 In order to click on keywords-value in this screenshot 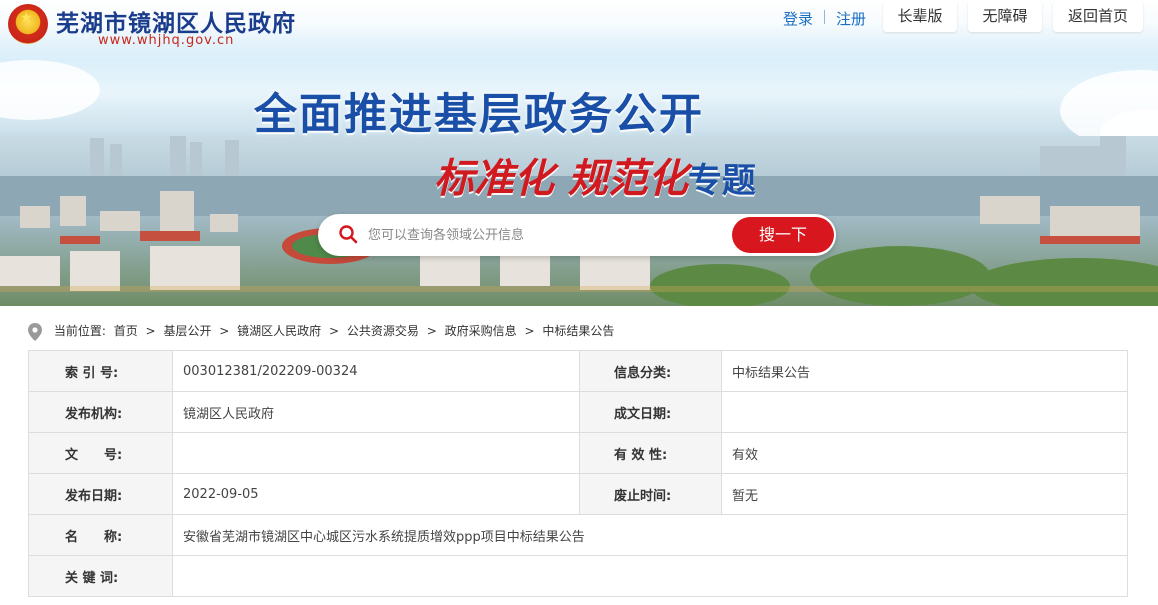, I will do `click(650, 576)`.